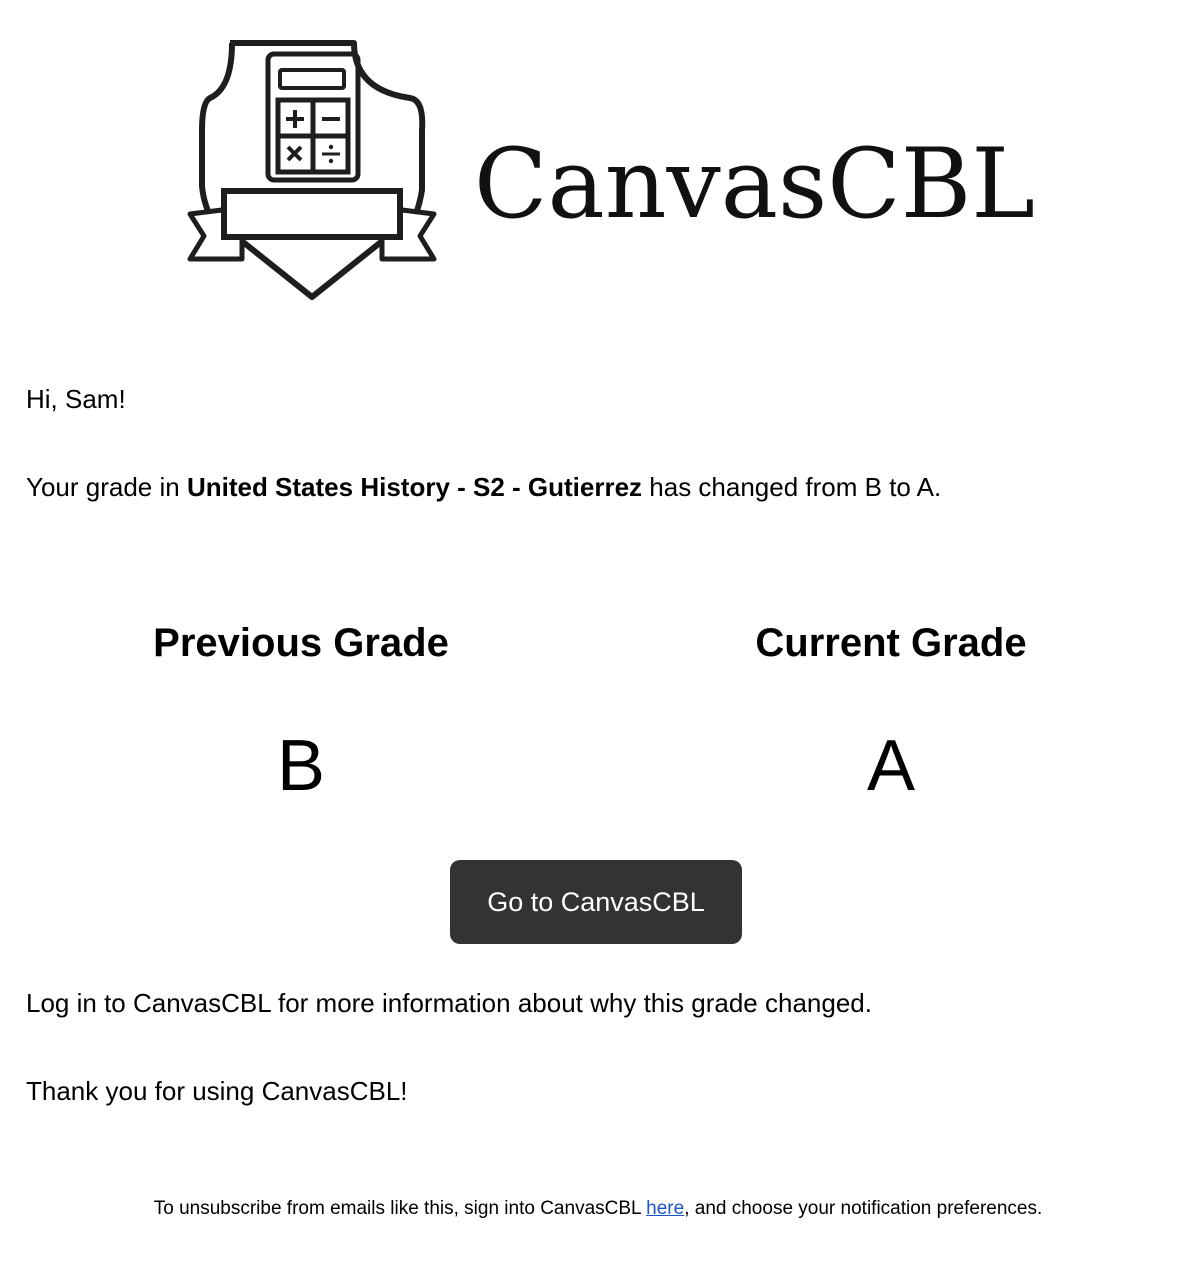 Image resolution: width=1196 pixels, height=1270 pixels. What do you see at coordinates (301, 713) in the screenshot?
I see `previous-grade-block: Previous Grade B` at bounding box center [301, 713].